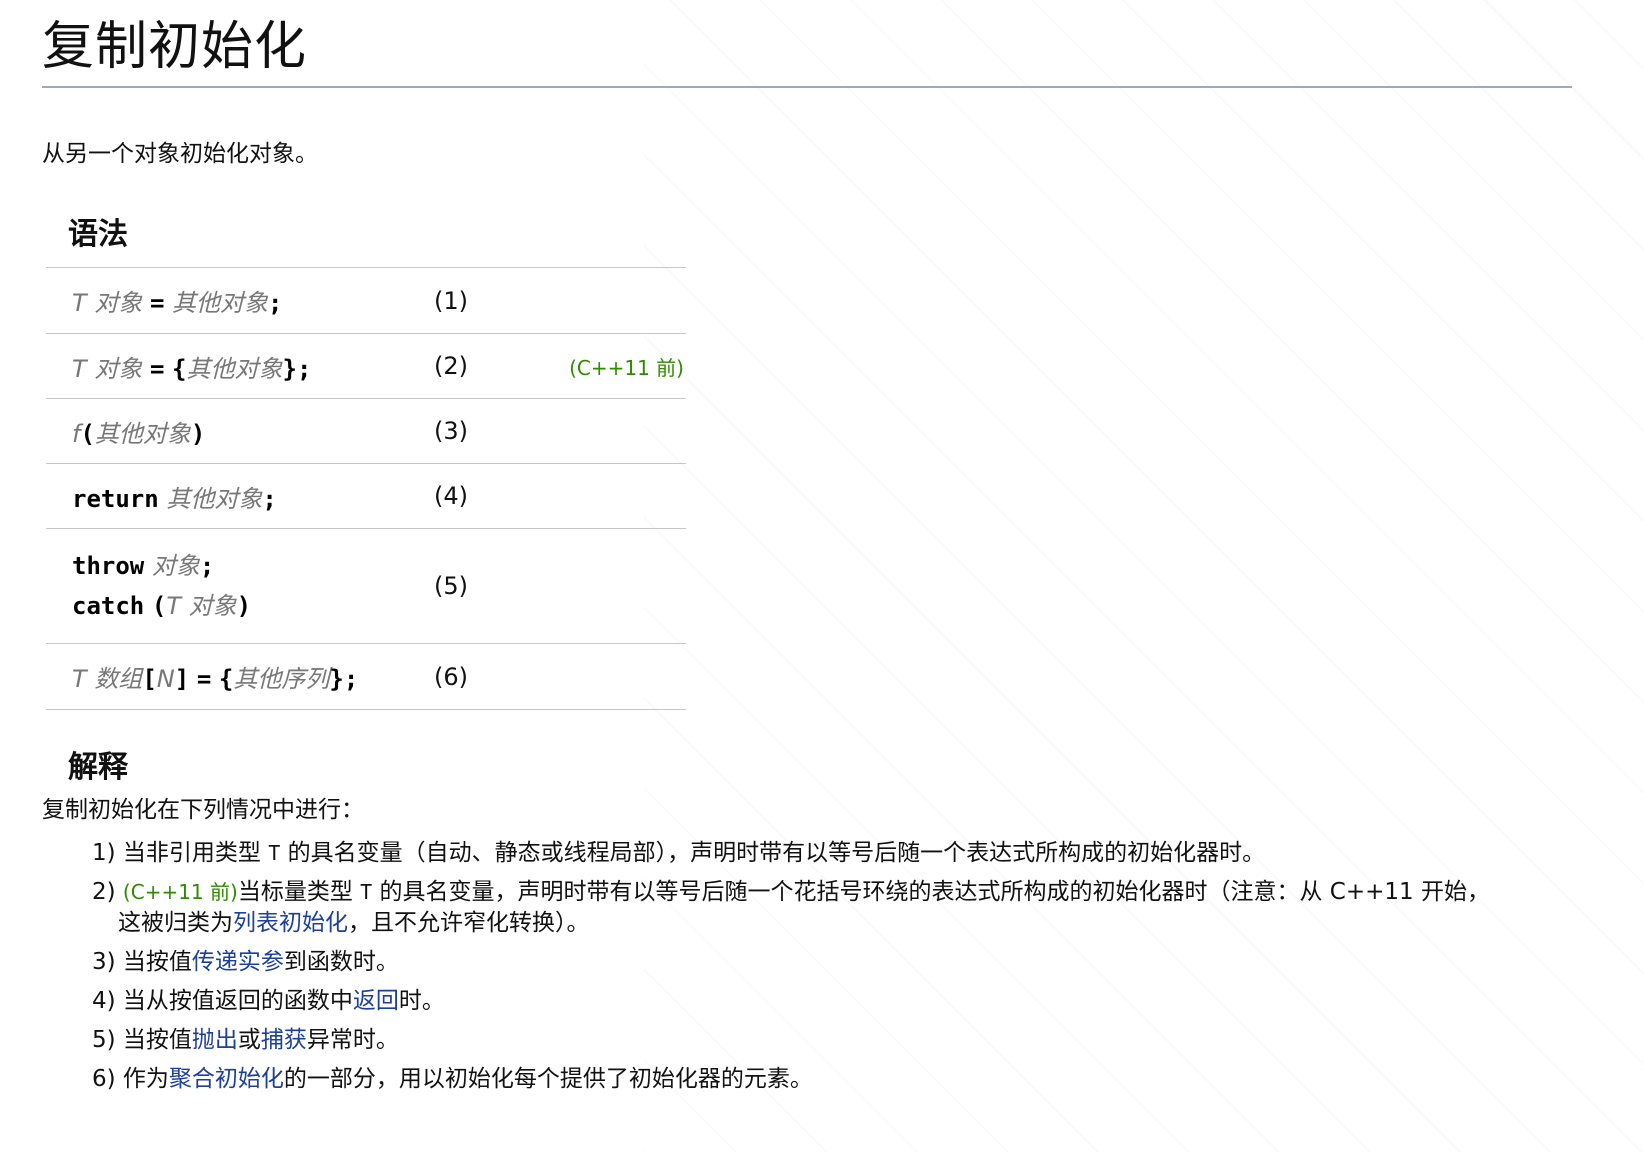 The height and width of the screenshot is (1152, 1644). What do you see at coordinates (341, 962) in the screenshot?
I see `item-text: 到函数时。` at bounding box center [341, 962].